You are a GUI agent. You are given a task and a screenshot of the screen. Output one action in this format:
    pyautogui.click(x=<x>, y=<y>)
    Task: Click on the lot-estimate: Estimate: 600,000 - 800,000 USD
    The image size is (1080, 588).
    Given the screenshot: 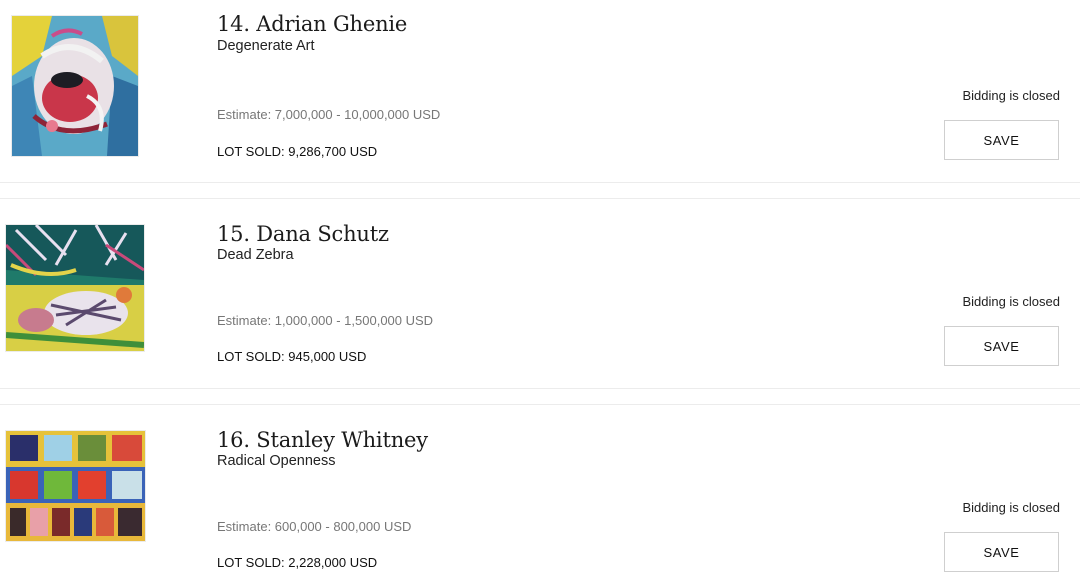 What is the action you would take?
    pyautogui.click(x=314, y=526)
    